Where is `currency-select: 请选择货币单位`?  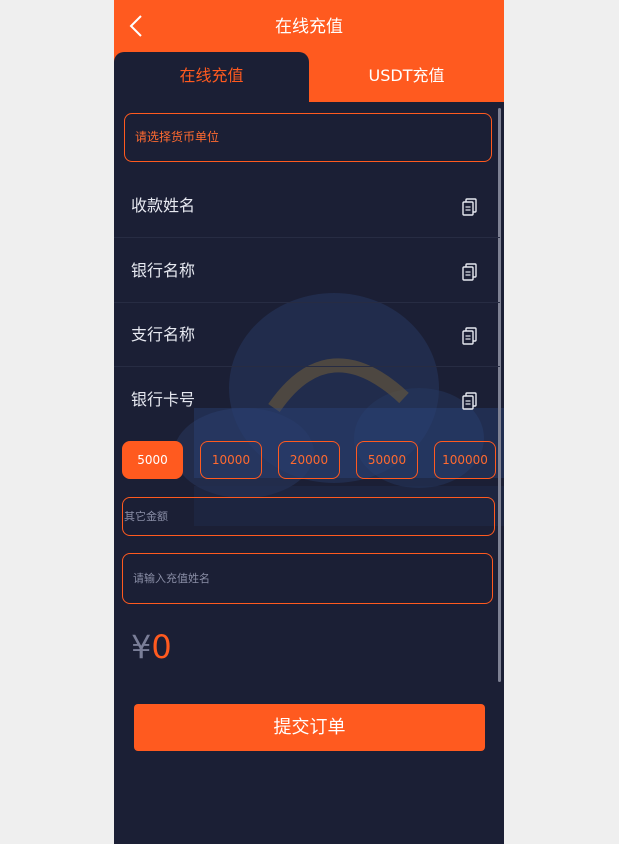 currency-select: 请选择货币单位 is located at coordinates (308, 137).